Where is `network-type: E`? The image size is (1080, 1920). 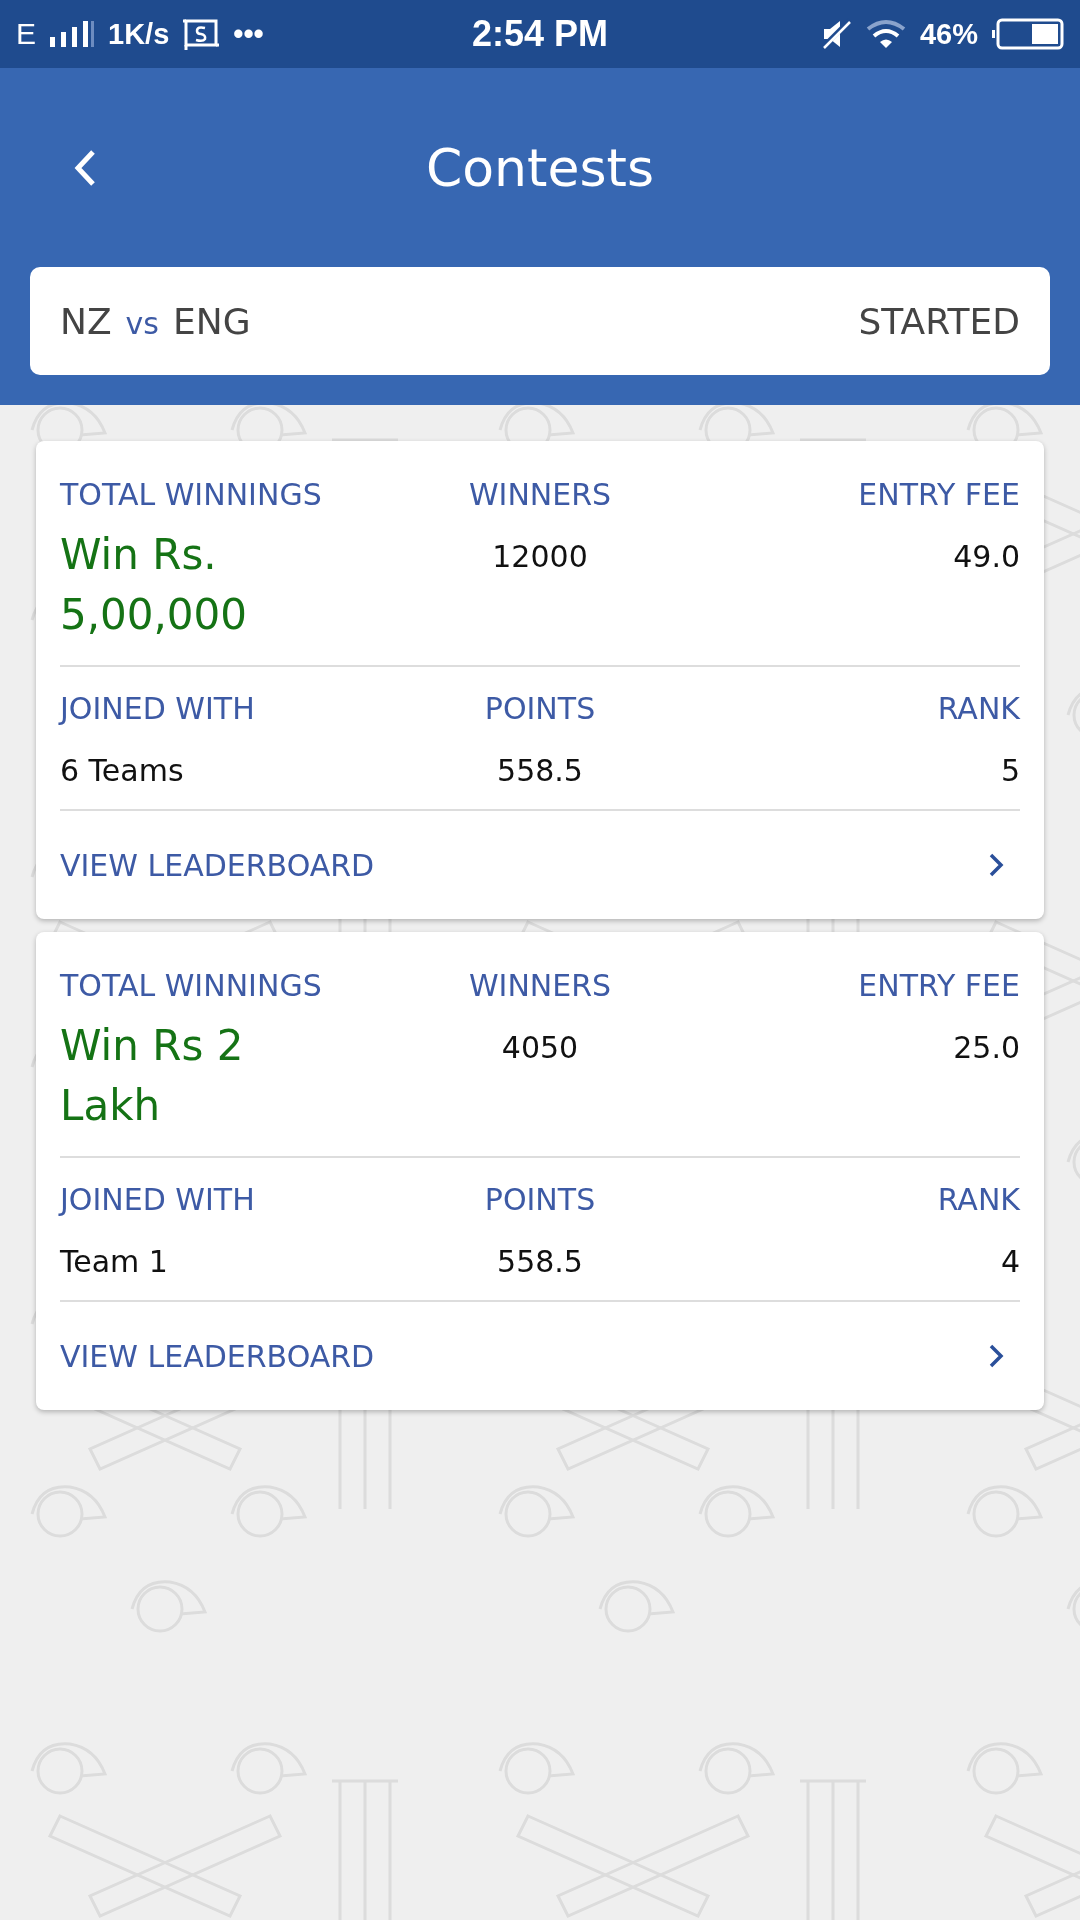
network-type: E is located at coordinates (26, 34).